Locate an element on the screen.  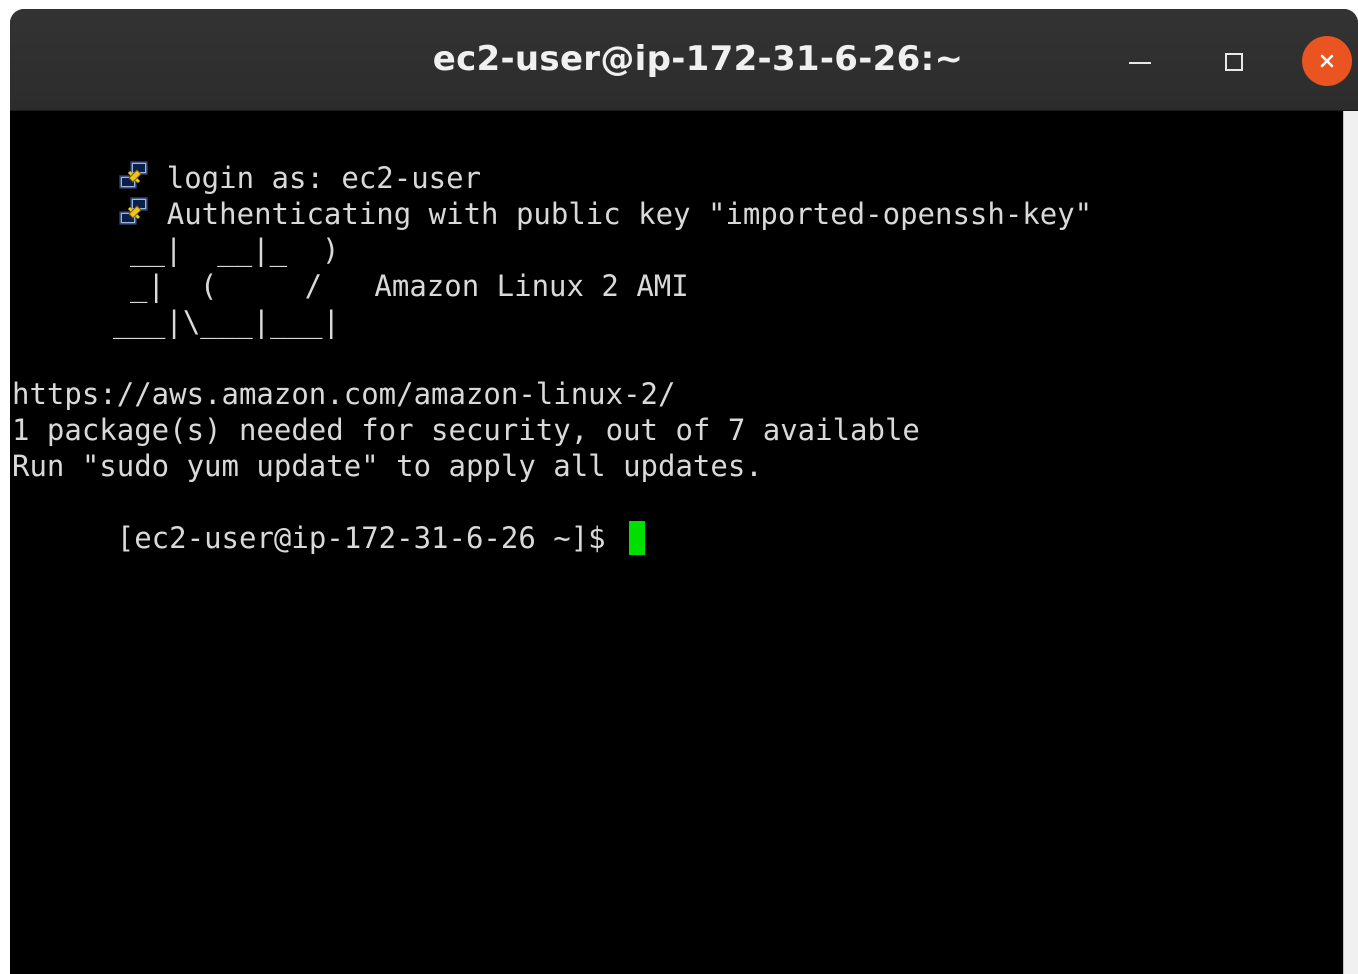
vertical-scrollbar is located at coordinates (1350, 542).